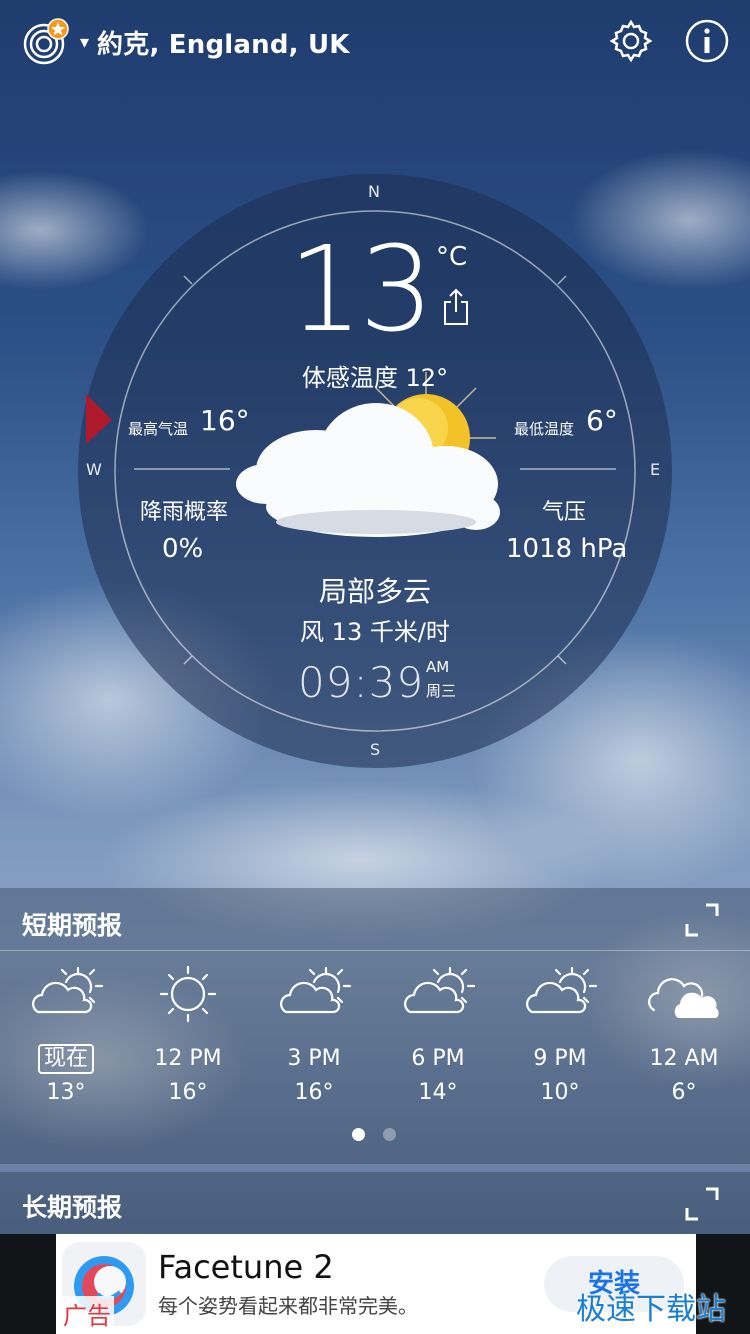 This screenshot has height=1334, width=750. Describe the element at coordinates (188, 1058) in the screenshot. I see `hour-label: 12 PM` at that location.